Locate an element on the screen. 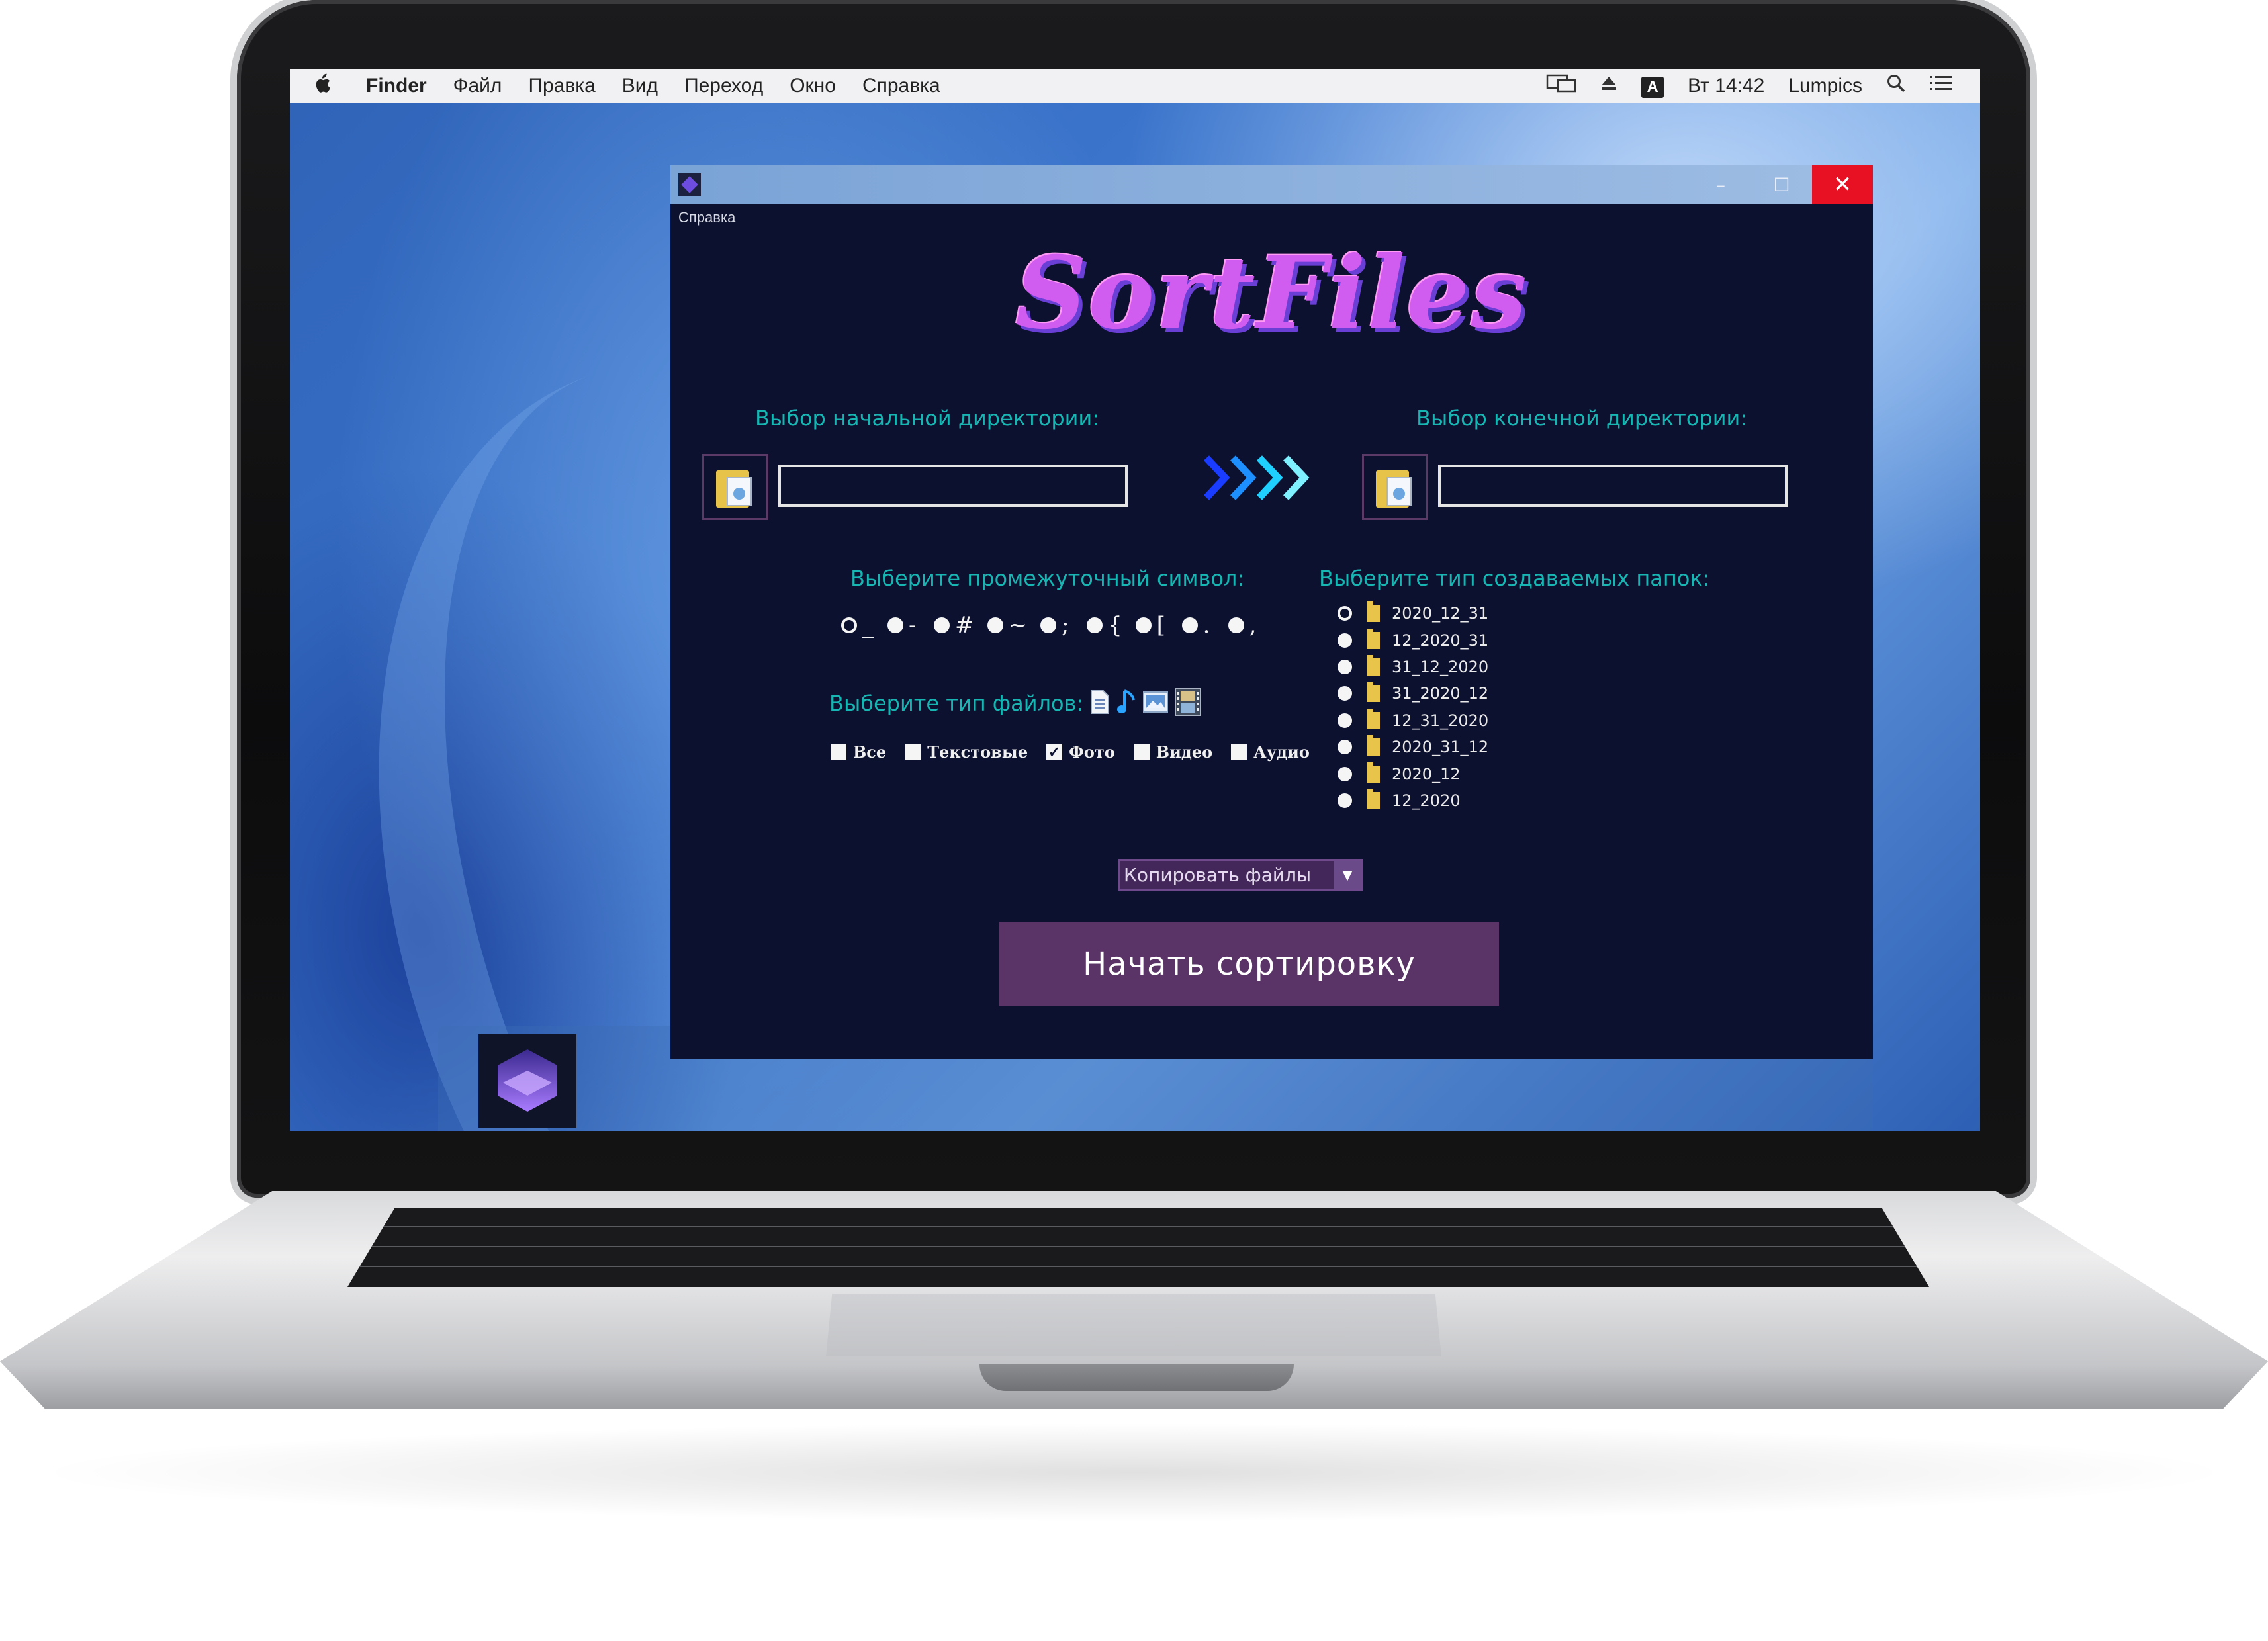 Image resolution: width=2268 pixels, height=1641 pixels. clock: Вт 14:42 is located at coordinates (1726, 86).